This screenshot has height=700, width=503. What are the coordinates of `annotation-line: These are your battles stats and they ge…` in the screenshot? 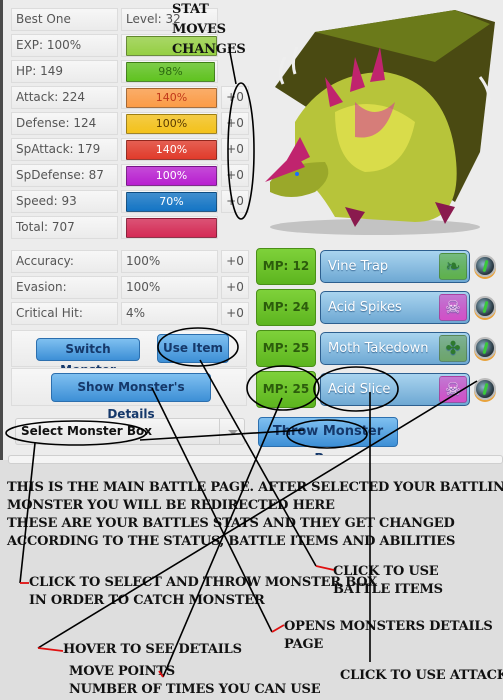 It's located at (231, 523).